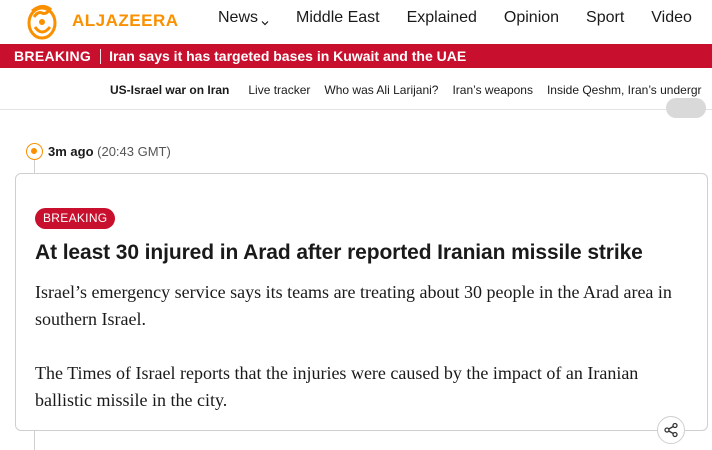  What do you see at coordinates (442, 18) in the screenshot?
I see `nav-explained: Explained` at bounding box center [442, 18].